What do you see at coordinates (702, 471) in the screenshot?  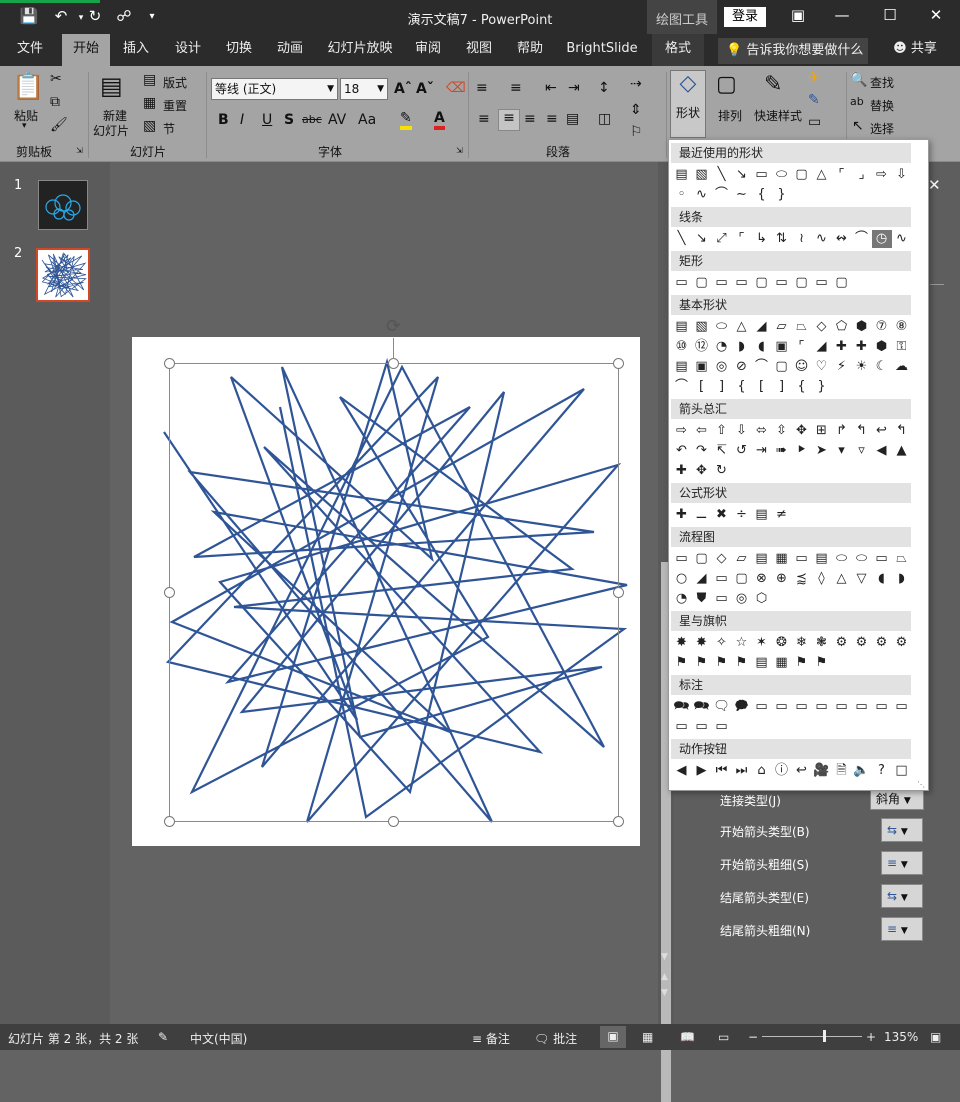 I see `shape-row-arrows-3: ✚ ✥ ↻` at bounding box center [702, 471].